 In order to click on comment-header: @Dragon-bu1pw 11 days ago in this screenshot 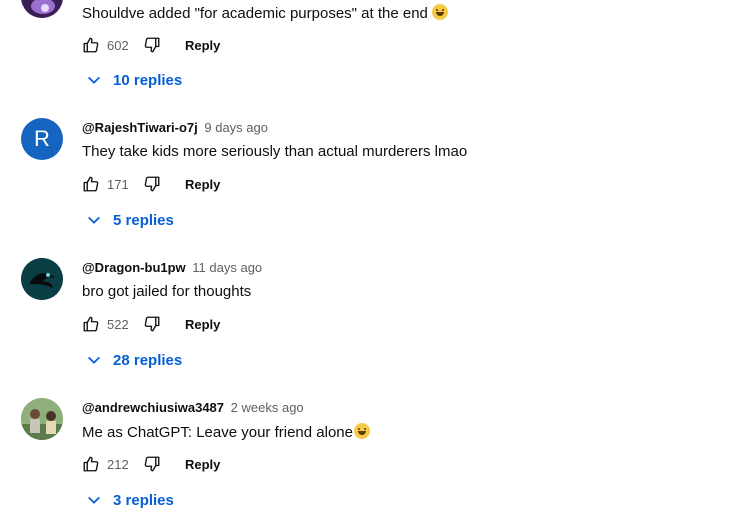, I will do `click(172, 267)`.